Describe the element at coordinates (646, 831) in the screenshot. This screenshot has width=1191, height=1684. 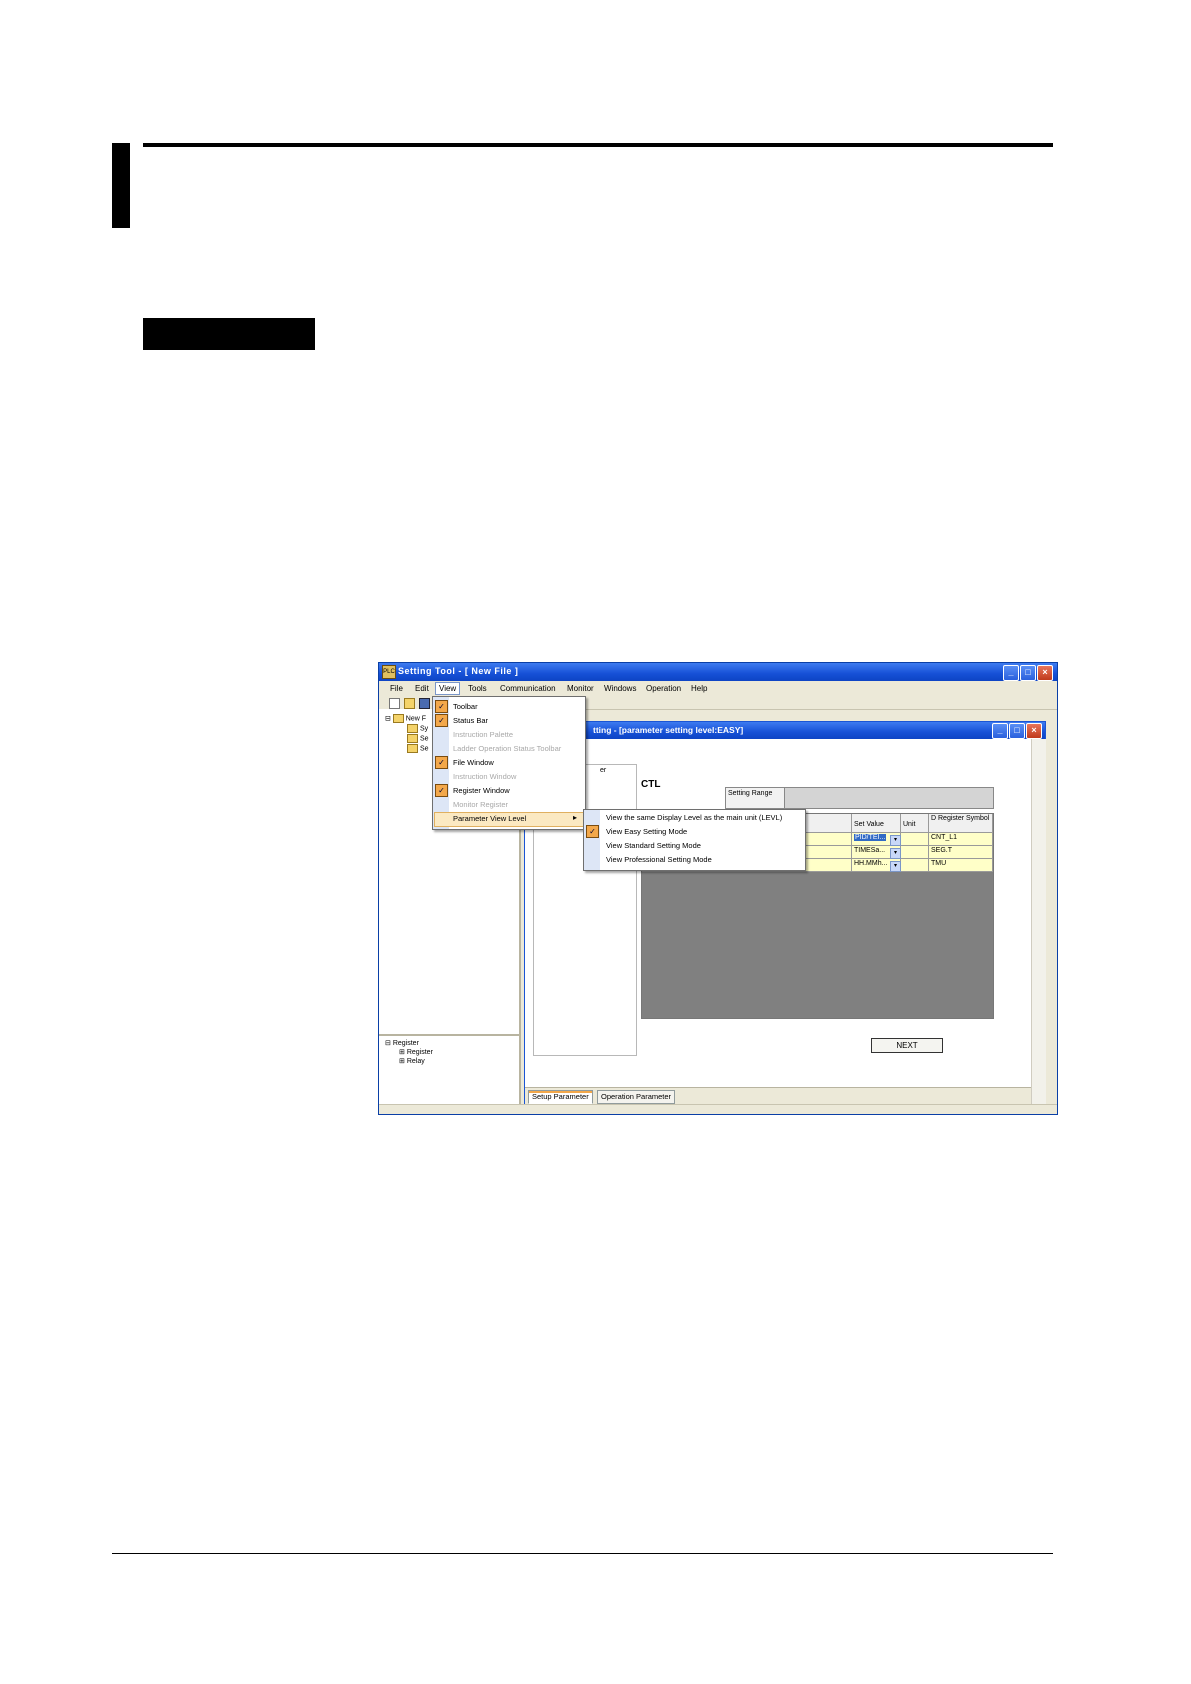
I see `menu-item-view-easy-mode: View Easy Setting Mode` at that location.